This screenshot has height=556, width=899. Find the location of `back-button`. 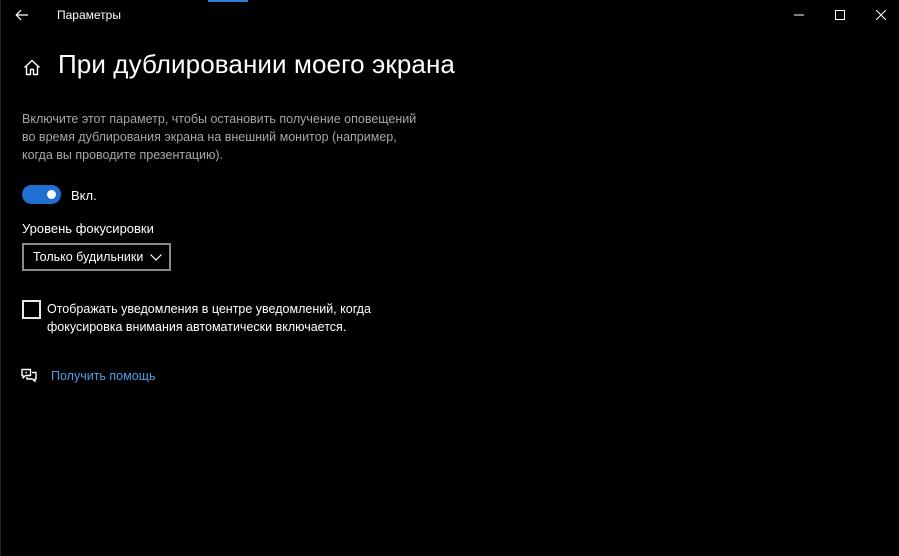

back-button is located at coordinates (22, 15).